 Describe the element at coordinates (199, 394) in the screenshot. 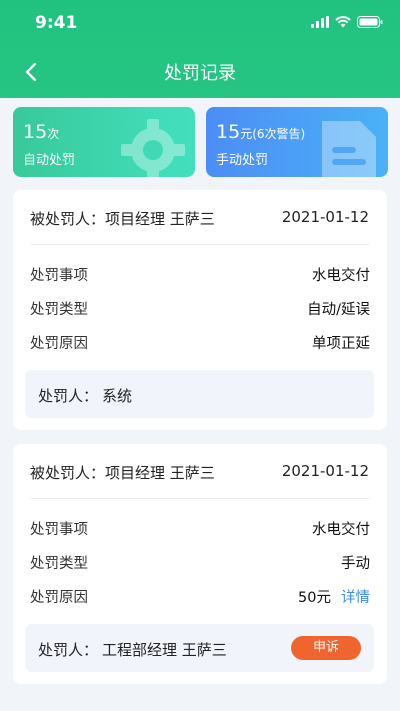

I see `punisher-box: 处罚人： 系统` at that location.